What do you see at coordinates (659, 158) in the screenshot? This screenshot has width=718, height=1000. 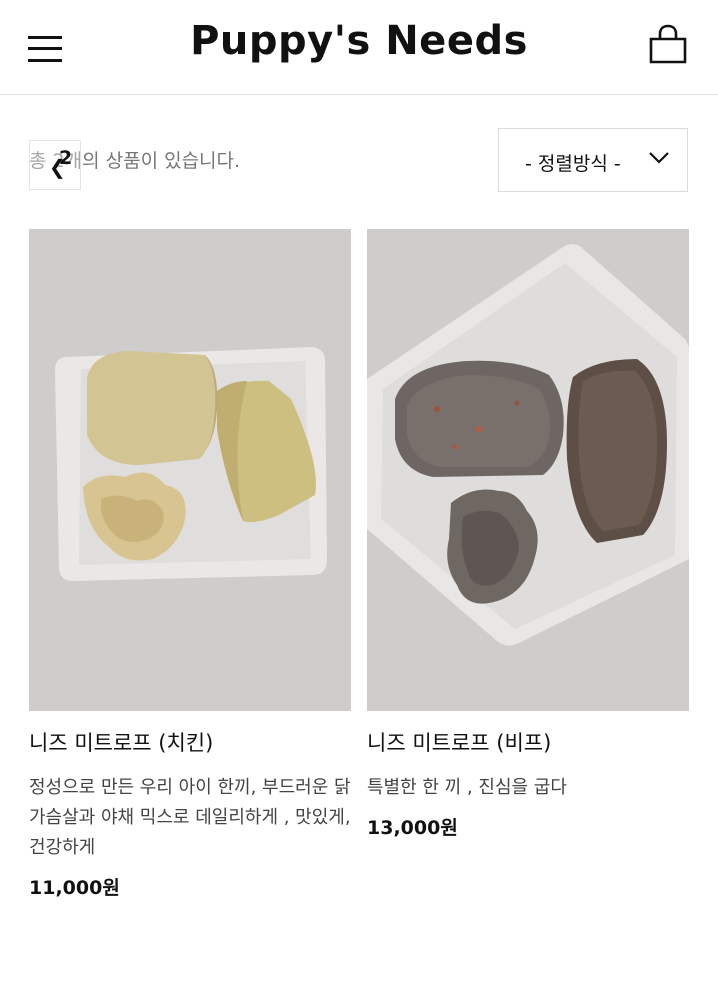 I see `chevron-down-icon` at bounding box center [659, 158].